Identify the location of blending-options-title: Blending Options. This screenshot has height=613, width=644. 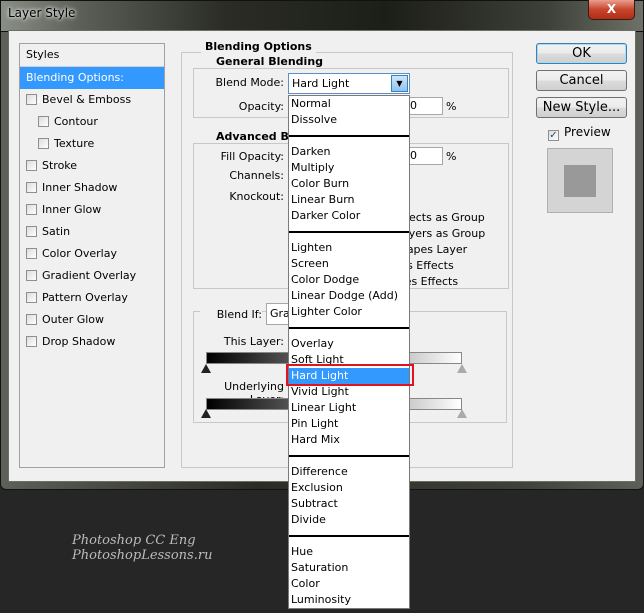
(258, 46).